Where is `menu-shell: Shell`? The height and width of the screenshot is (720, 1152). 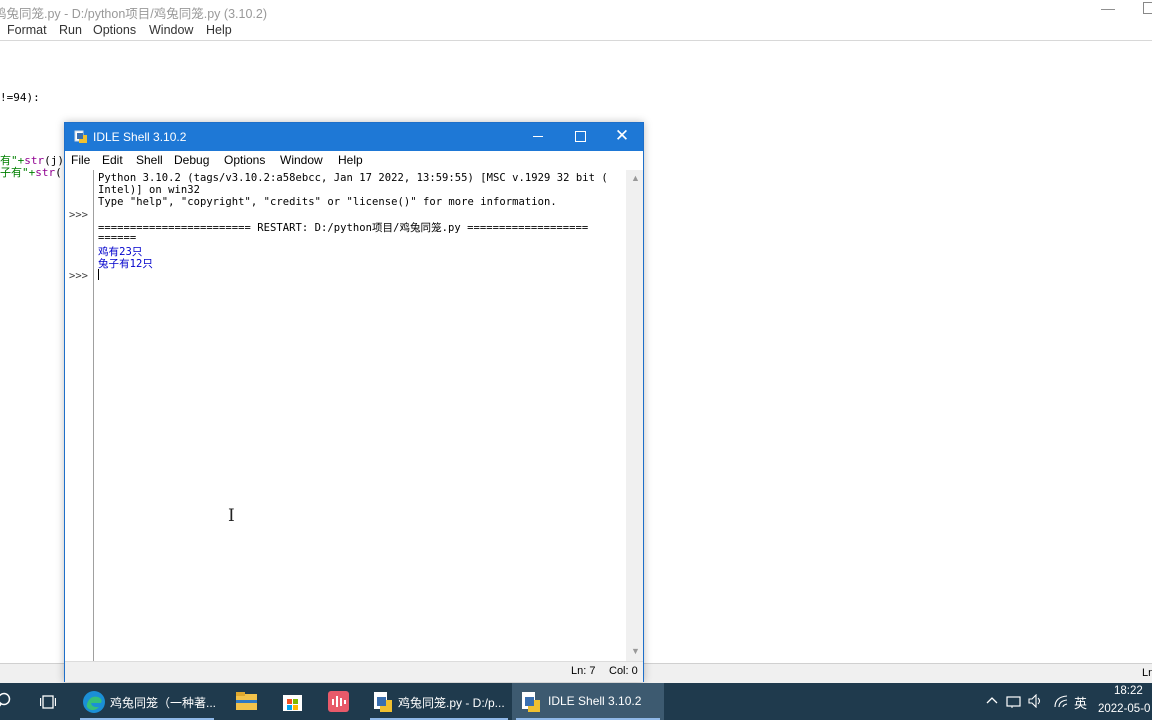
menu-shell: Shell is located at coordinates (149, 160).